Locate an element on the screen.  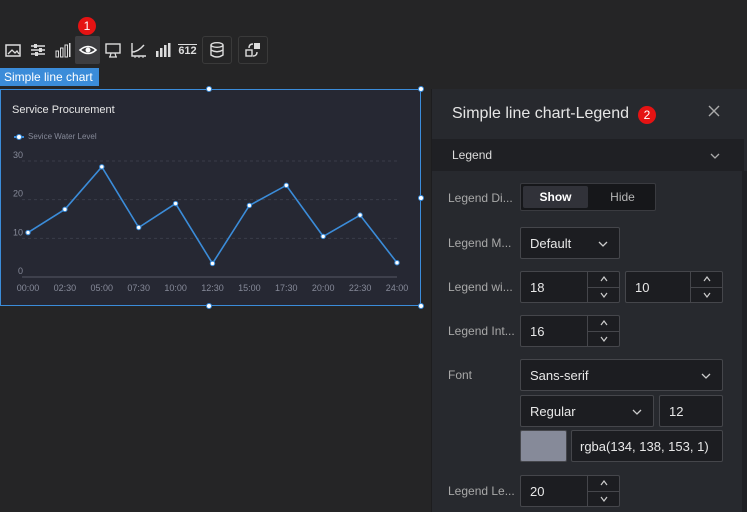
x-tick-label: 12:30 is located at coordinates (212, 288).